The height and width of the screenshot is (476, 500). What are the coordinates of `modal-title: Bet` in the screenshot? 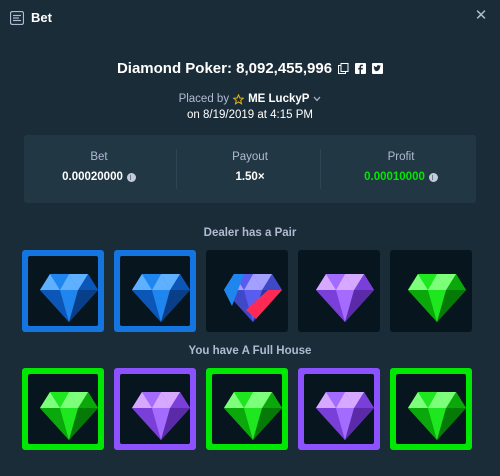 It's located at (41, 17).